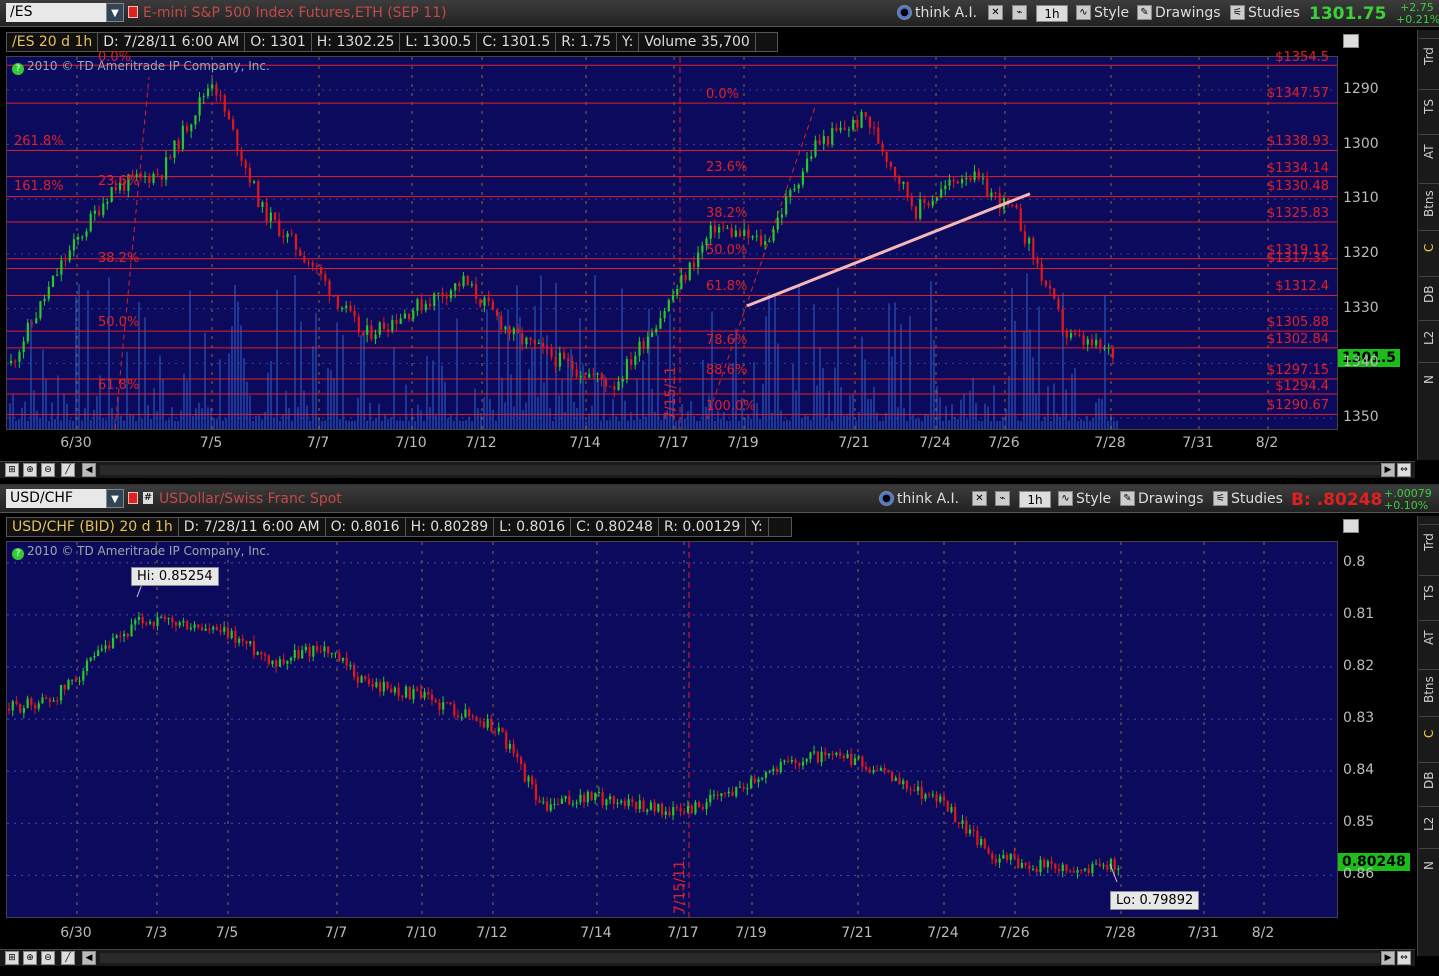  What do you see at coordinates (1297, 141) in the screenshot?
I see `fib-price-label: $1338.93` at bounding box center [1297, 141].